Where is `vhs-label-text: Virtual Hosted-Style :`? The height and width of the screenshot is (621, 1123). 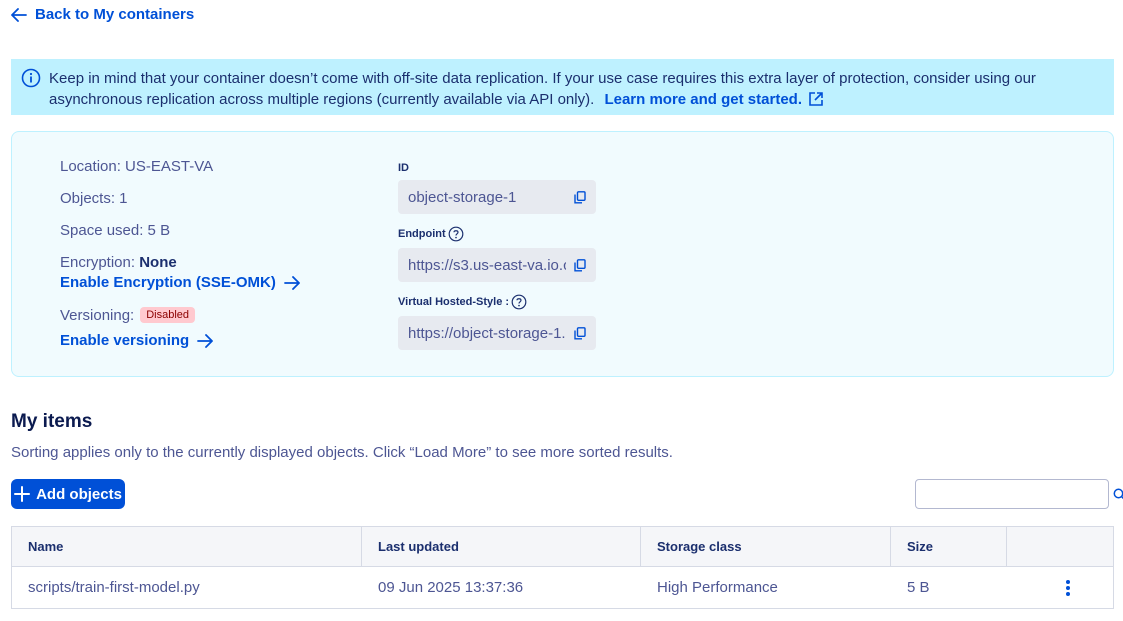 vhs-label-text: Virtual Hosted-Style : is located at coordinates (454, 302).